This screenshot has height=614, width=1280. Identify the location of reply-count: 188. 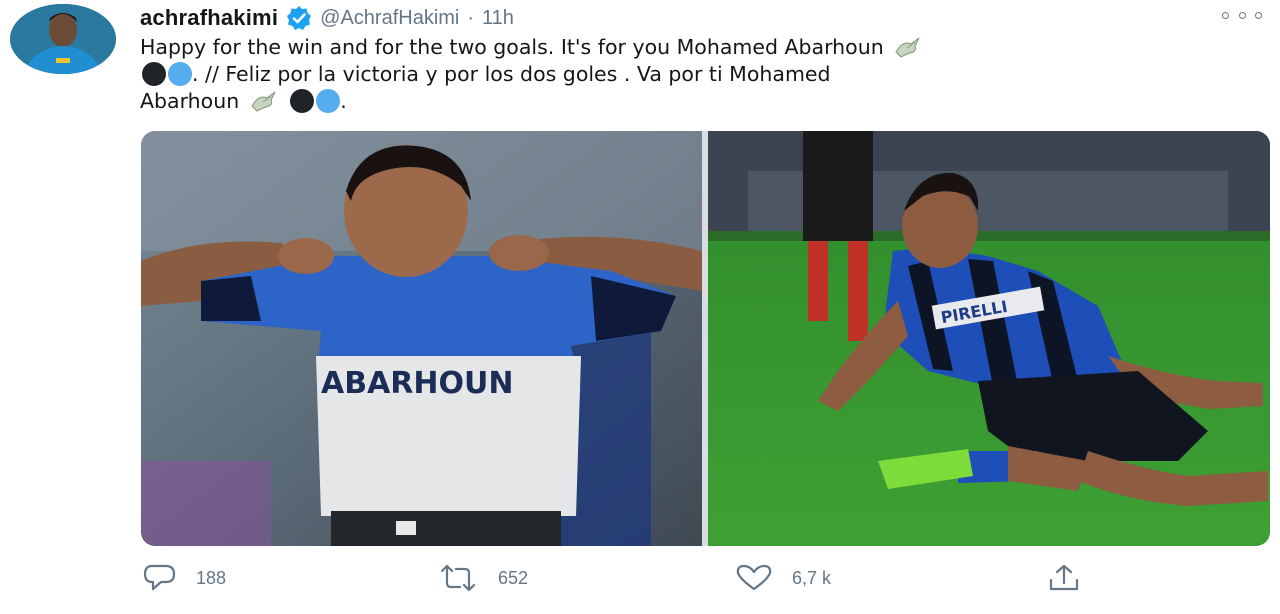
(211, 577).